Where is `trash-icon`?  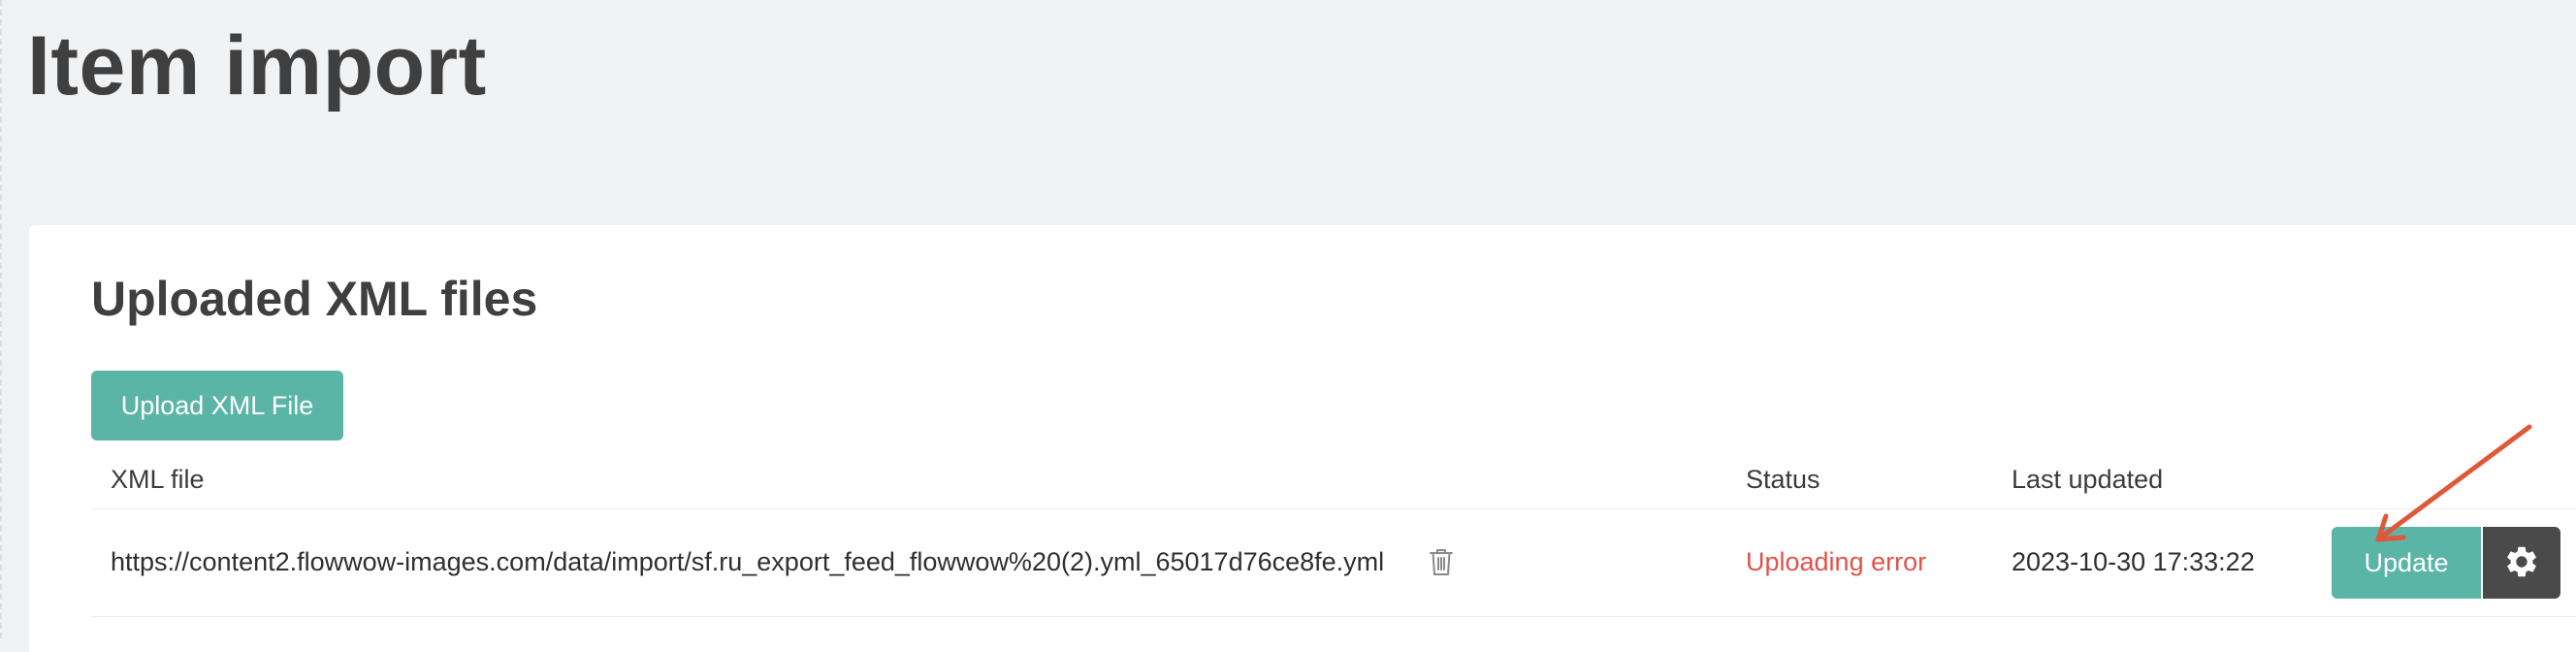
trash-icon is located at coordinates (1441, 561).